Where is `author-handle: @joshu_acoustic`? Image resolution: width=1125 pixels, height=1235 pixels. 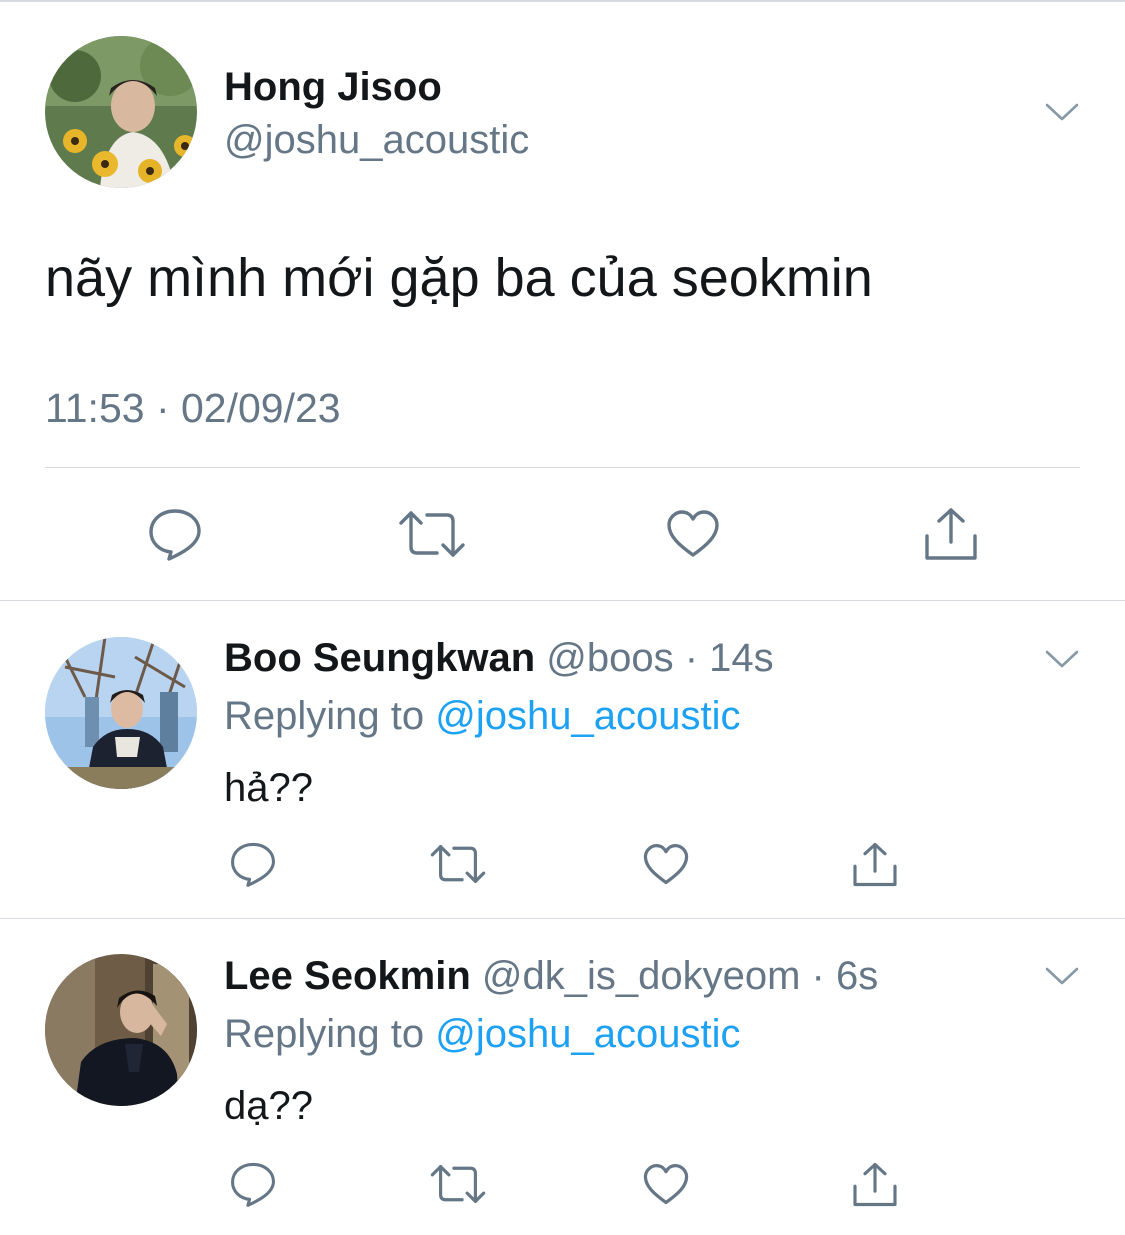
author-handle: @joshu_acoustic is located at coordinates (376, 140).